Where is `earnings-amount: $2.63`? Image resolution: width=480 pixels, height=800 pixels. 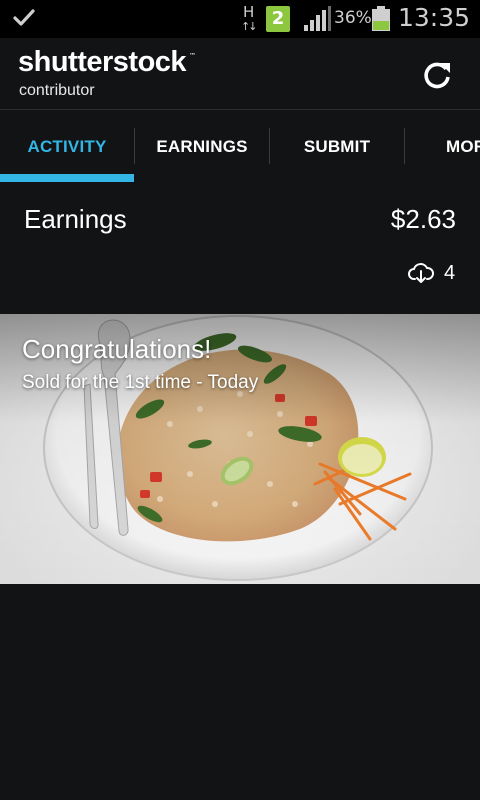
earnings-amount: $2.63 is located at coordinates (423, 219).